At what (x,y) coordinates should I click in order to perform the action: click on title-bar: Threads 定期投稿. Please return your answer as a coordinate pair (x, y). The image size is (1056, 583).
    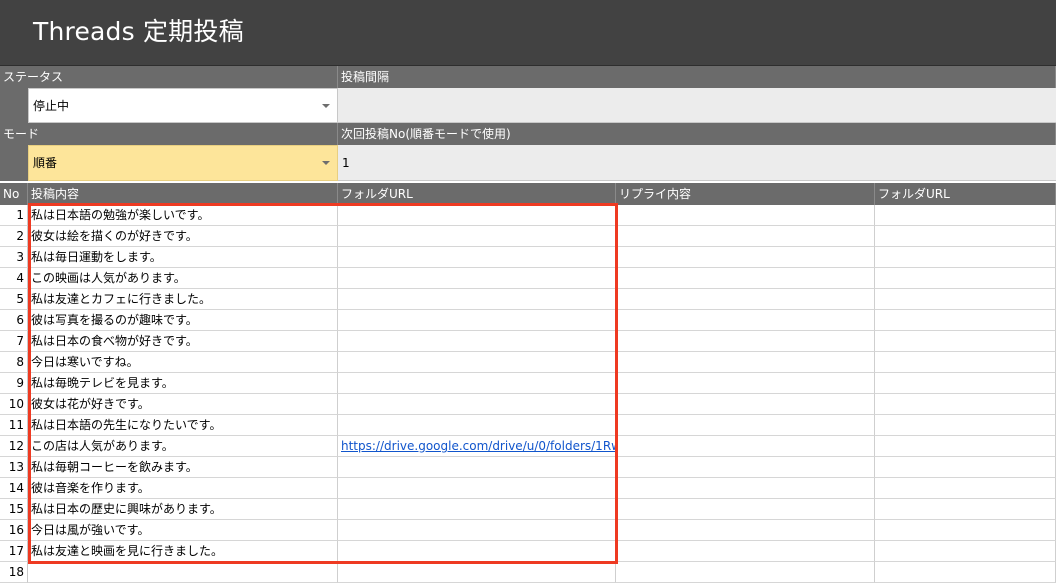
    Looking at the image, I should click on (528, 33).